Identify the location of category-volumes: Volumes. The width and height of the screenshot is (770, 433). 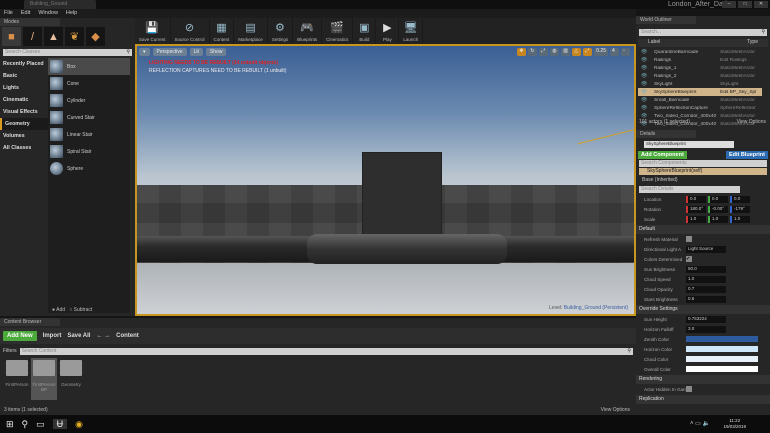
(24, 136).